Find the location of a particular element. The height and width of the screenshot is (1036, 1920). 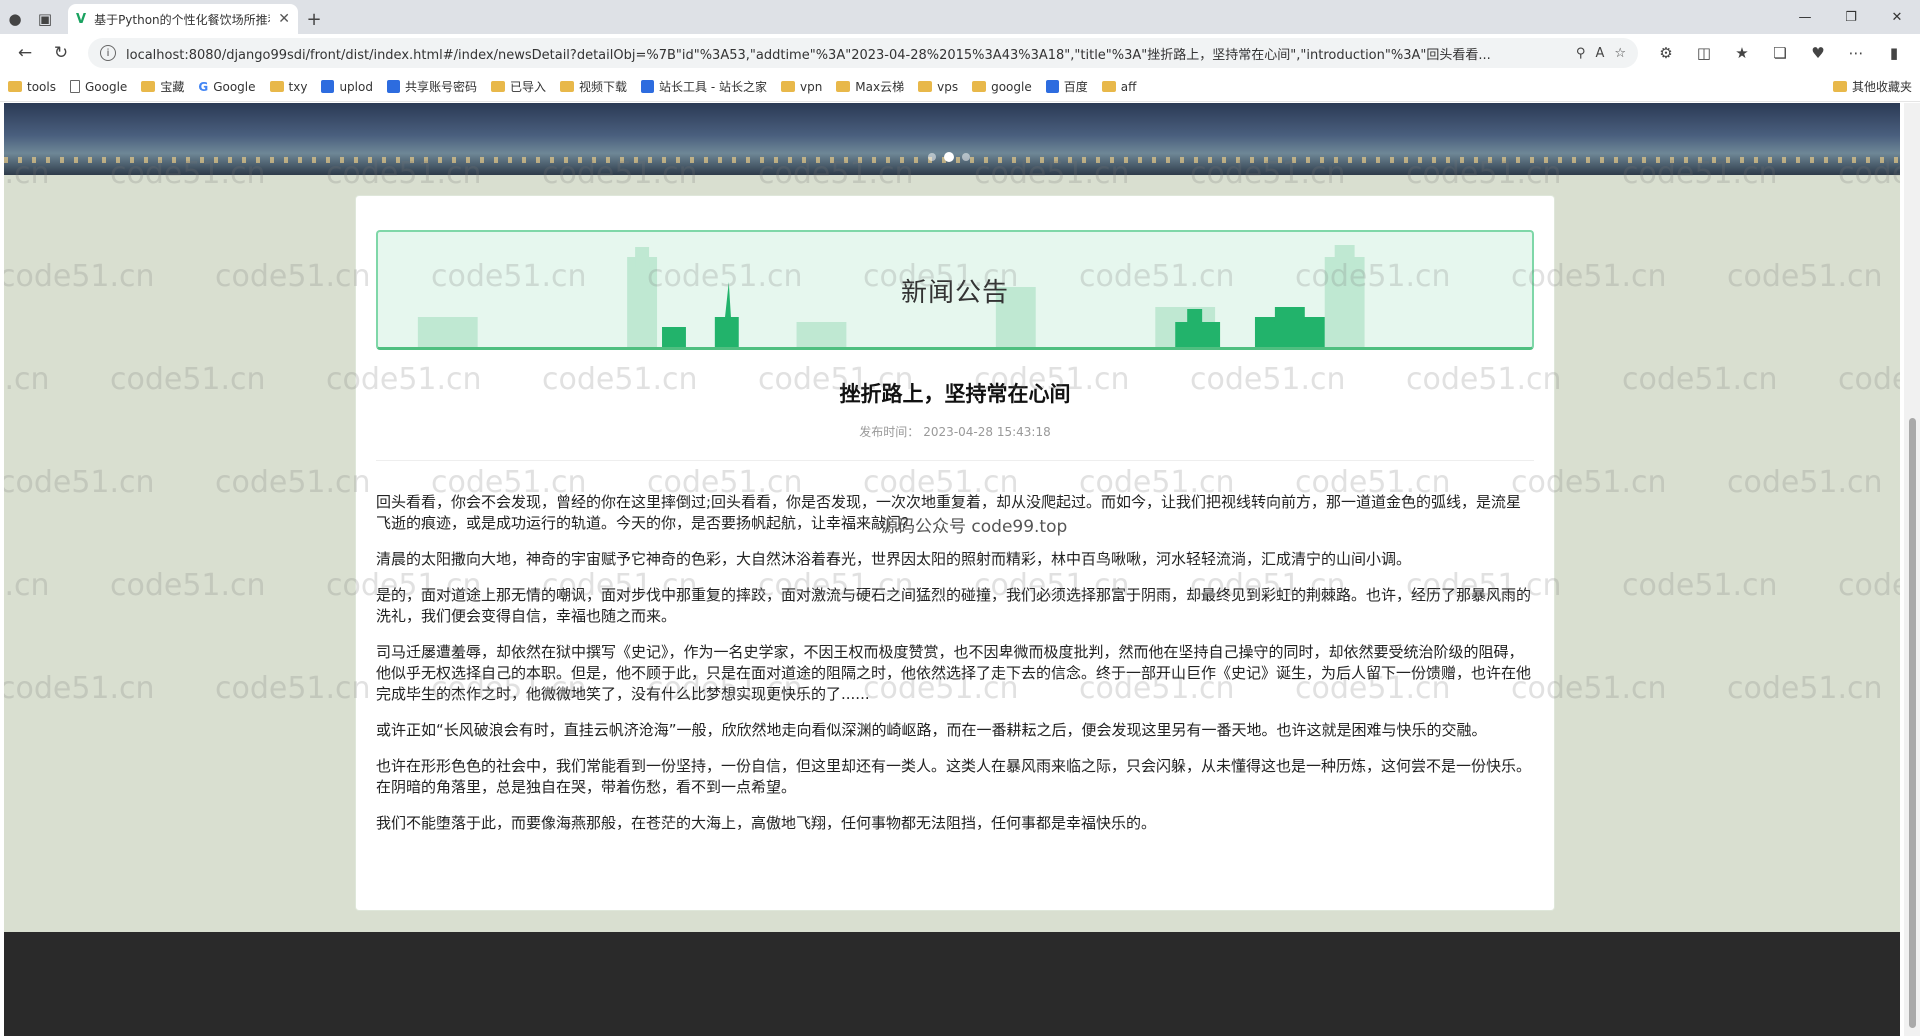

more-menu-icon: ⋯ is located at coordinates (1856, 53).